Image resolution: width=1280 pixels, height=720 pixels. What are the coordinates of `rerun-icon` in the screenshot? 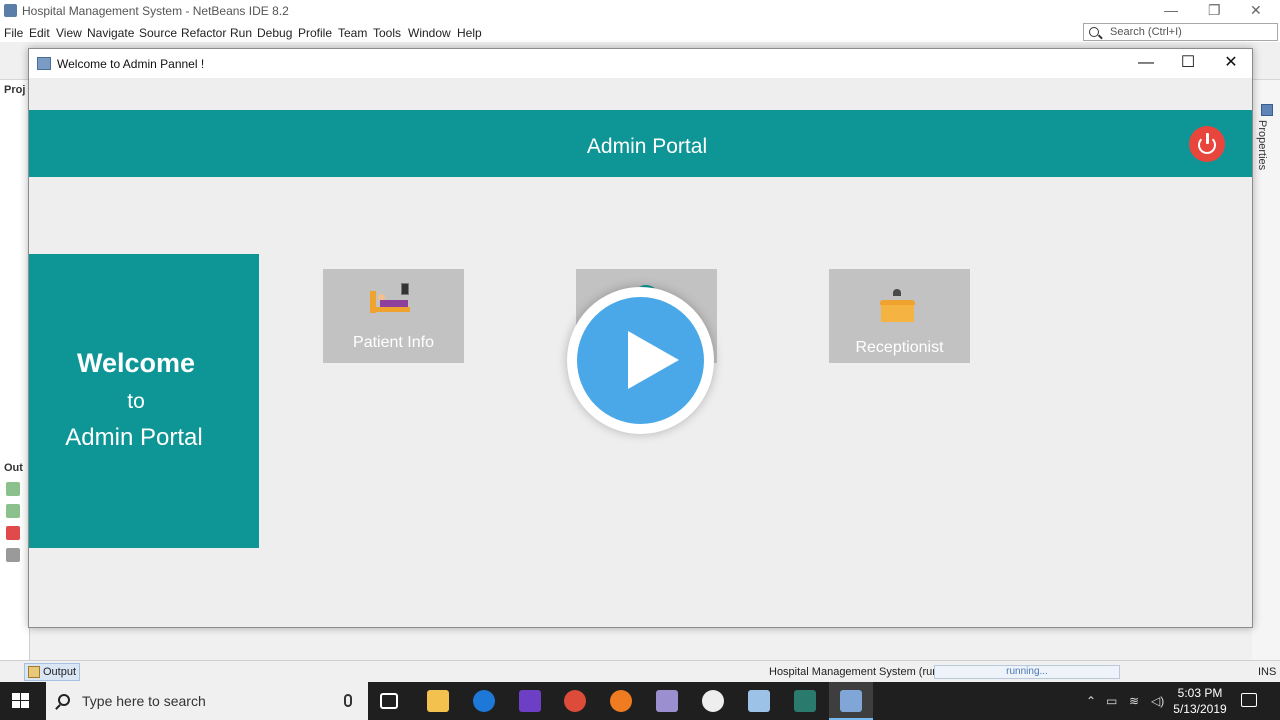 It's located at (13, 489).